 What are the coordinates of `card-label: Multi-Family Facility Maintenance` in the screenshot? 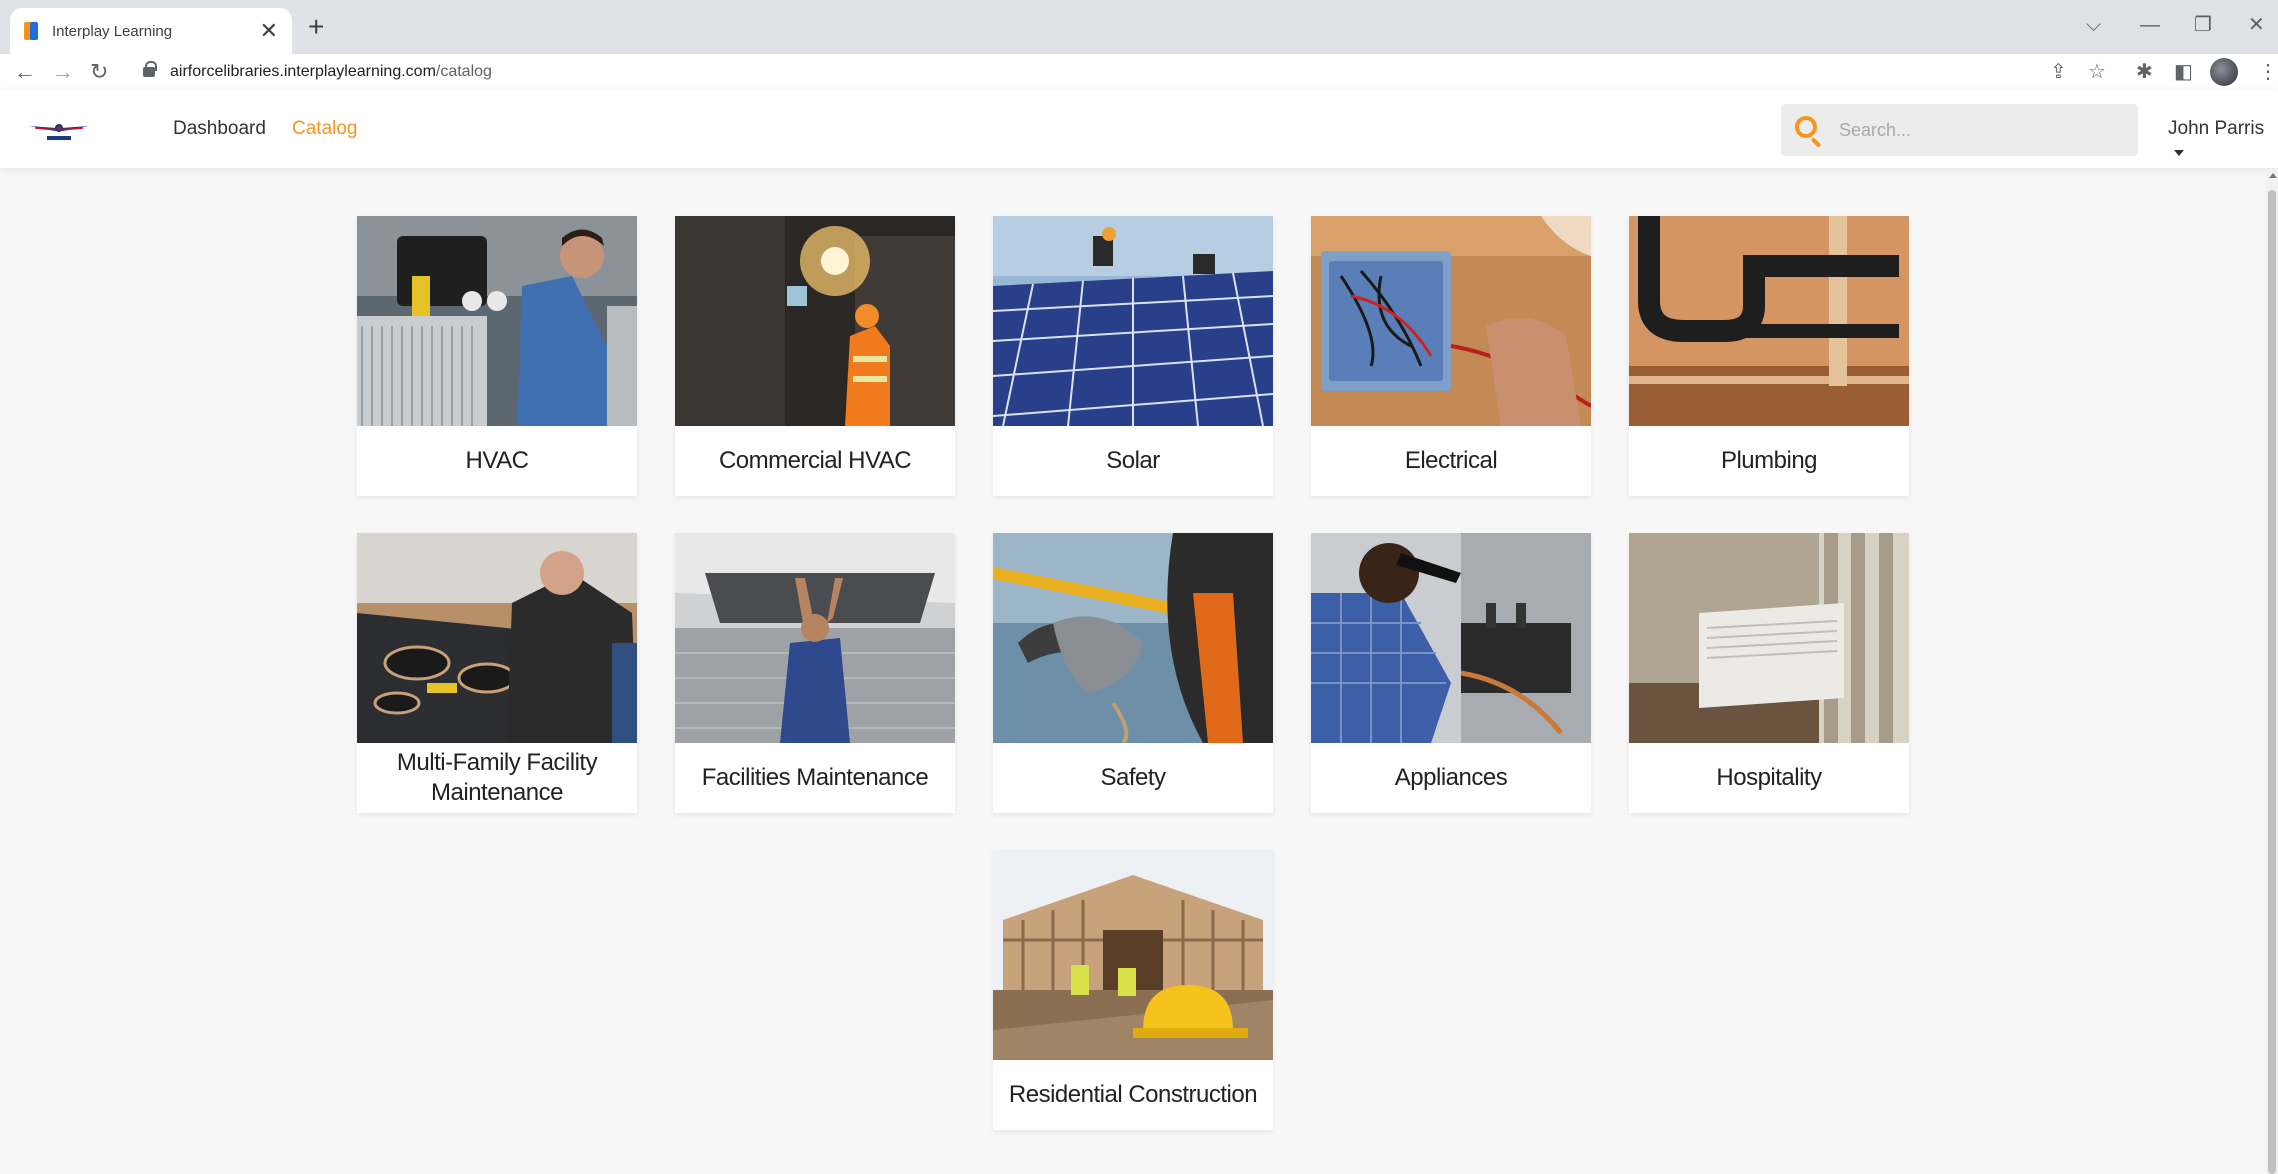 It's located at (497, 777).